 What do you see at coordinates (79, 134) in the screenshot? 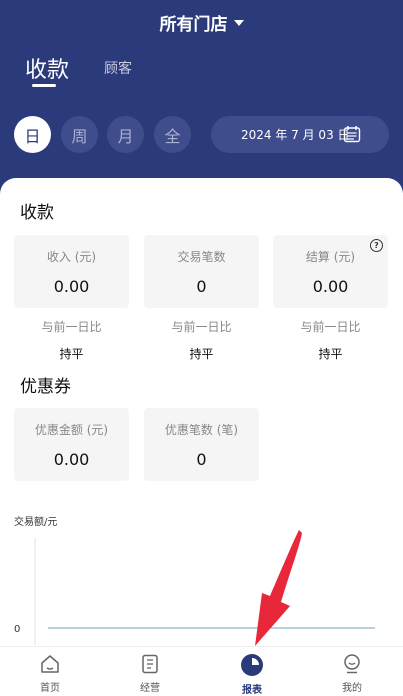
I see `period-week-button: 周` at bounding box center [79, 134].